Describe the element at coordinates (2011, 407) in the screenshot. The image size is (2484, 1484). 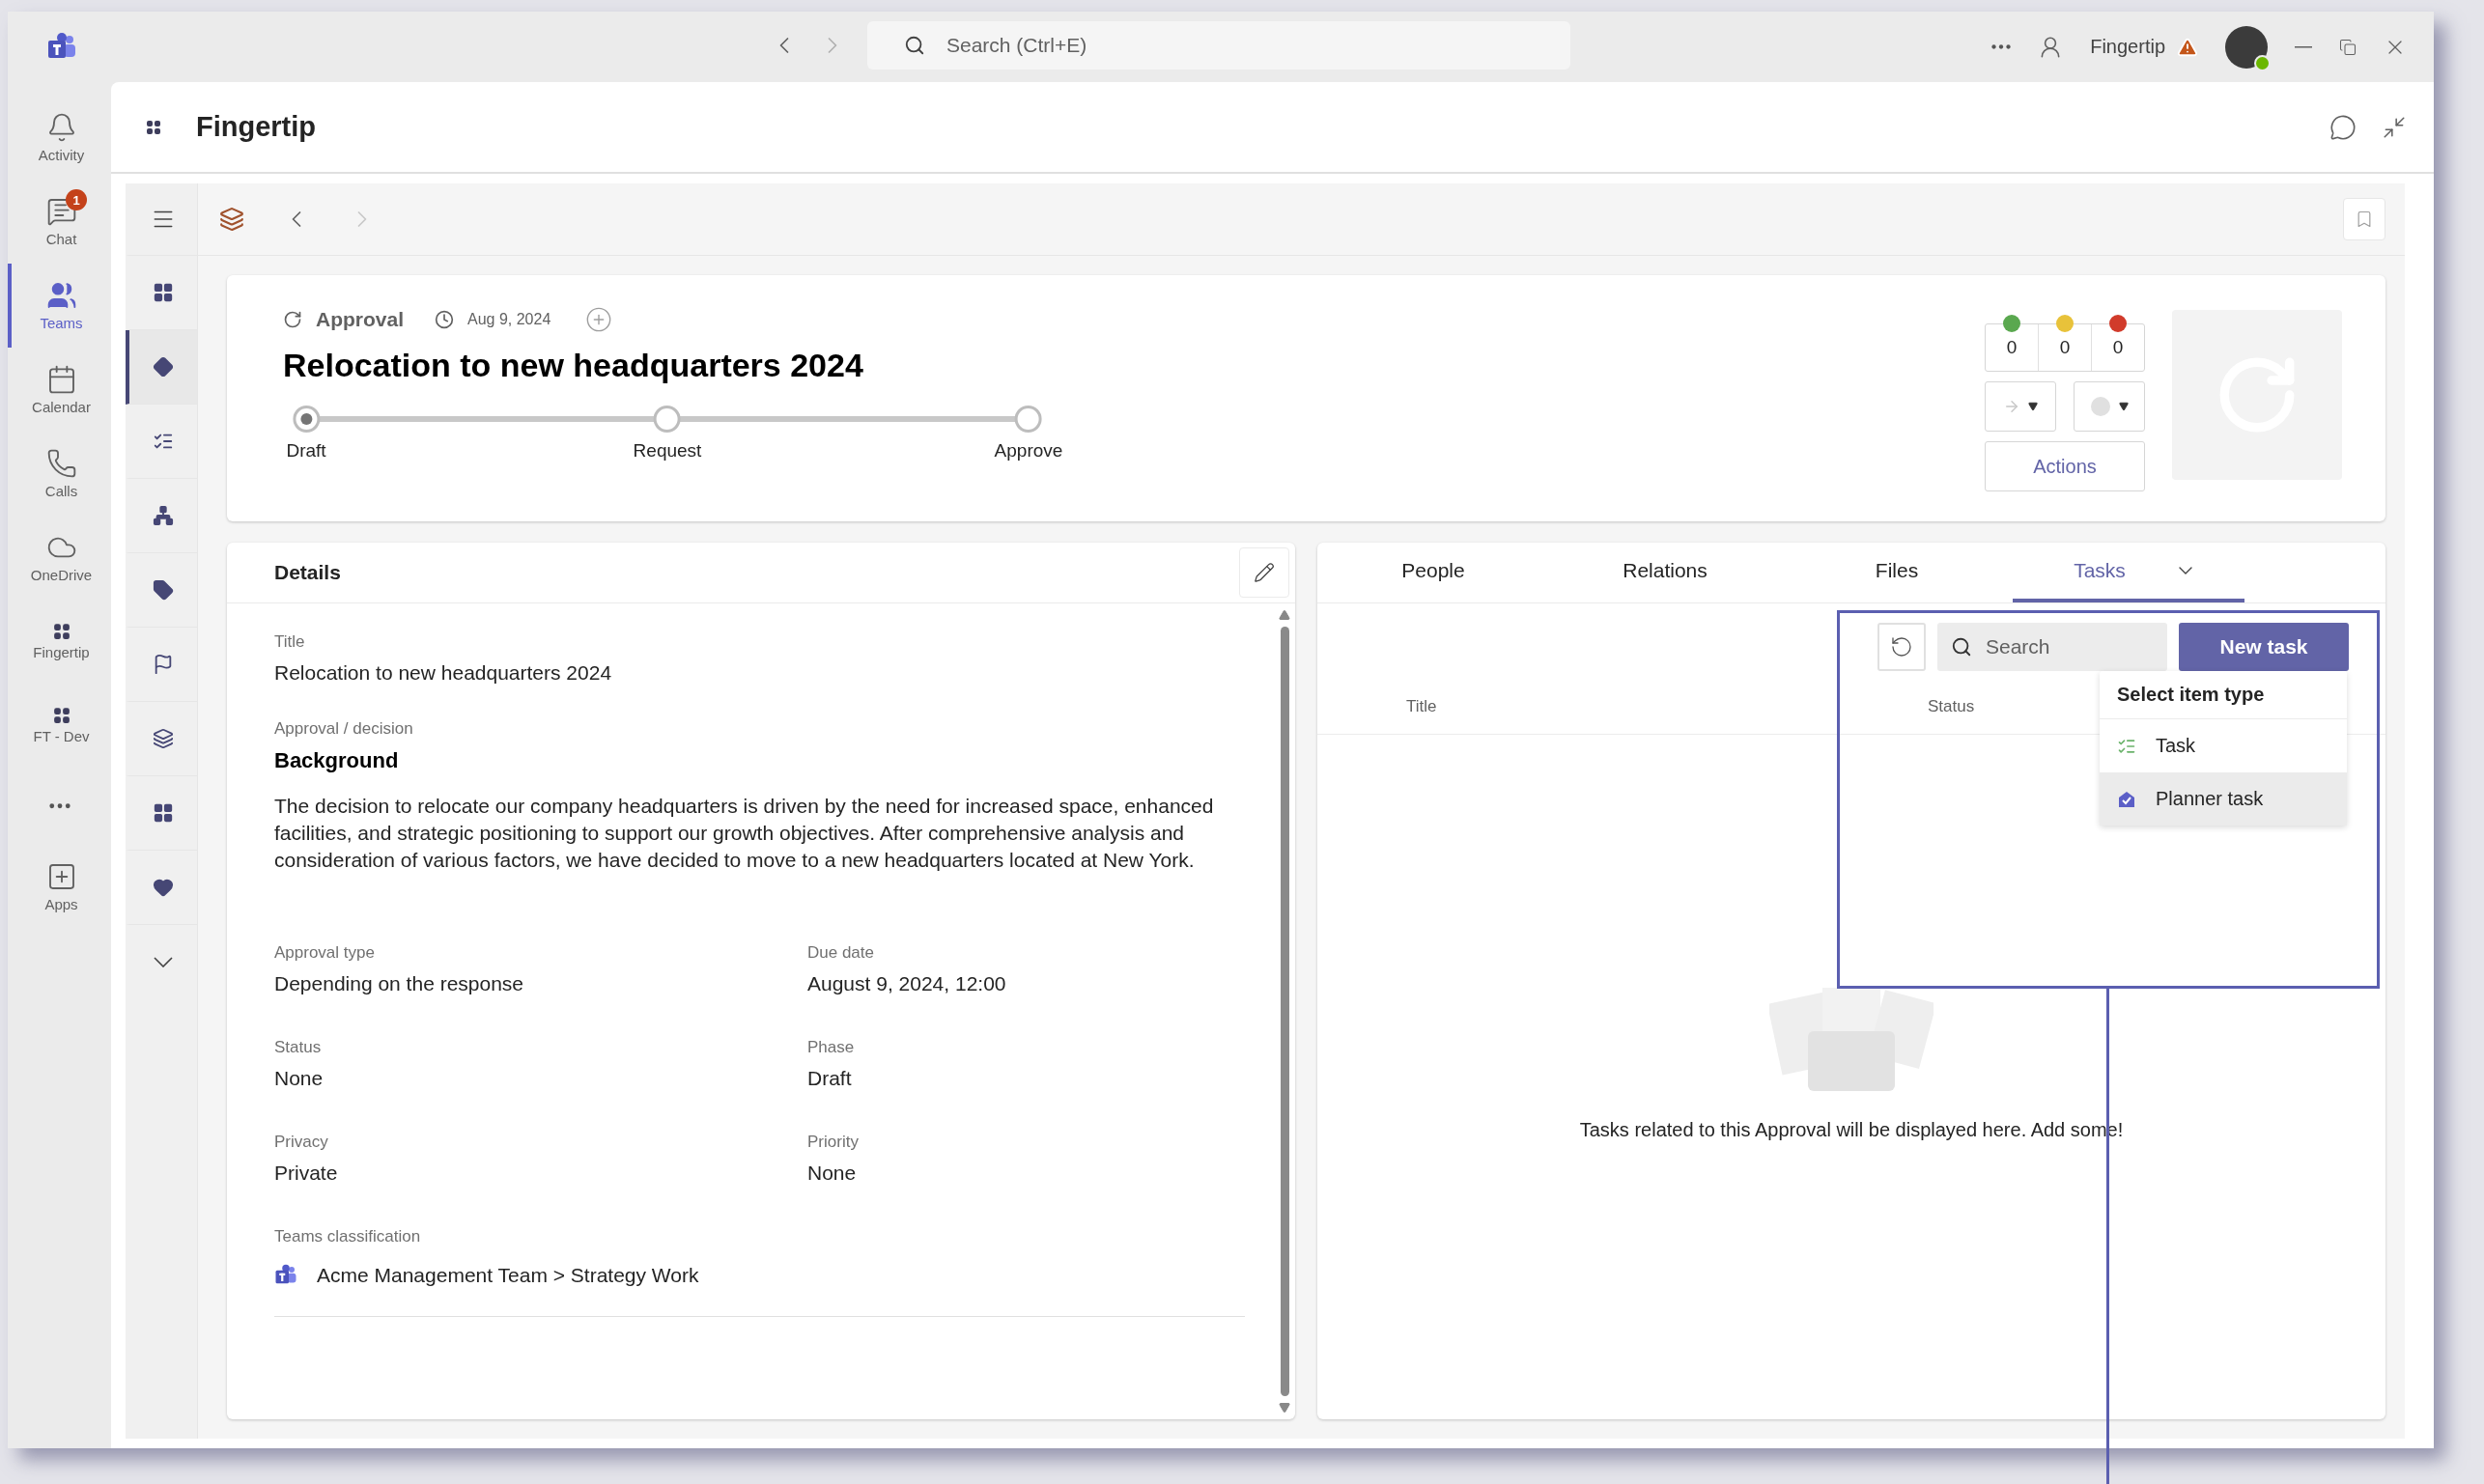
I see `arrow-right-icon` at that location.